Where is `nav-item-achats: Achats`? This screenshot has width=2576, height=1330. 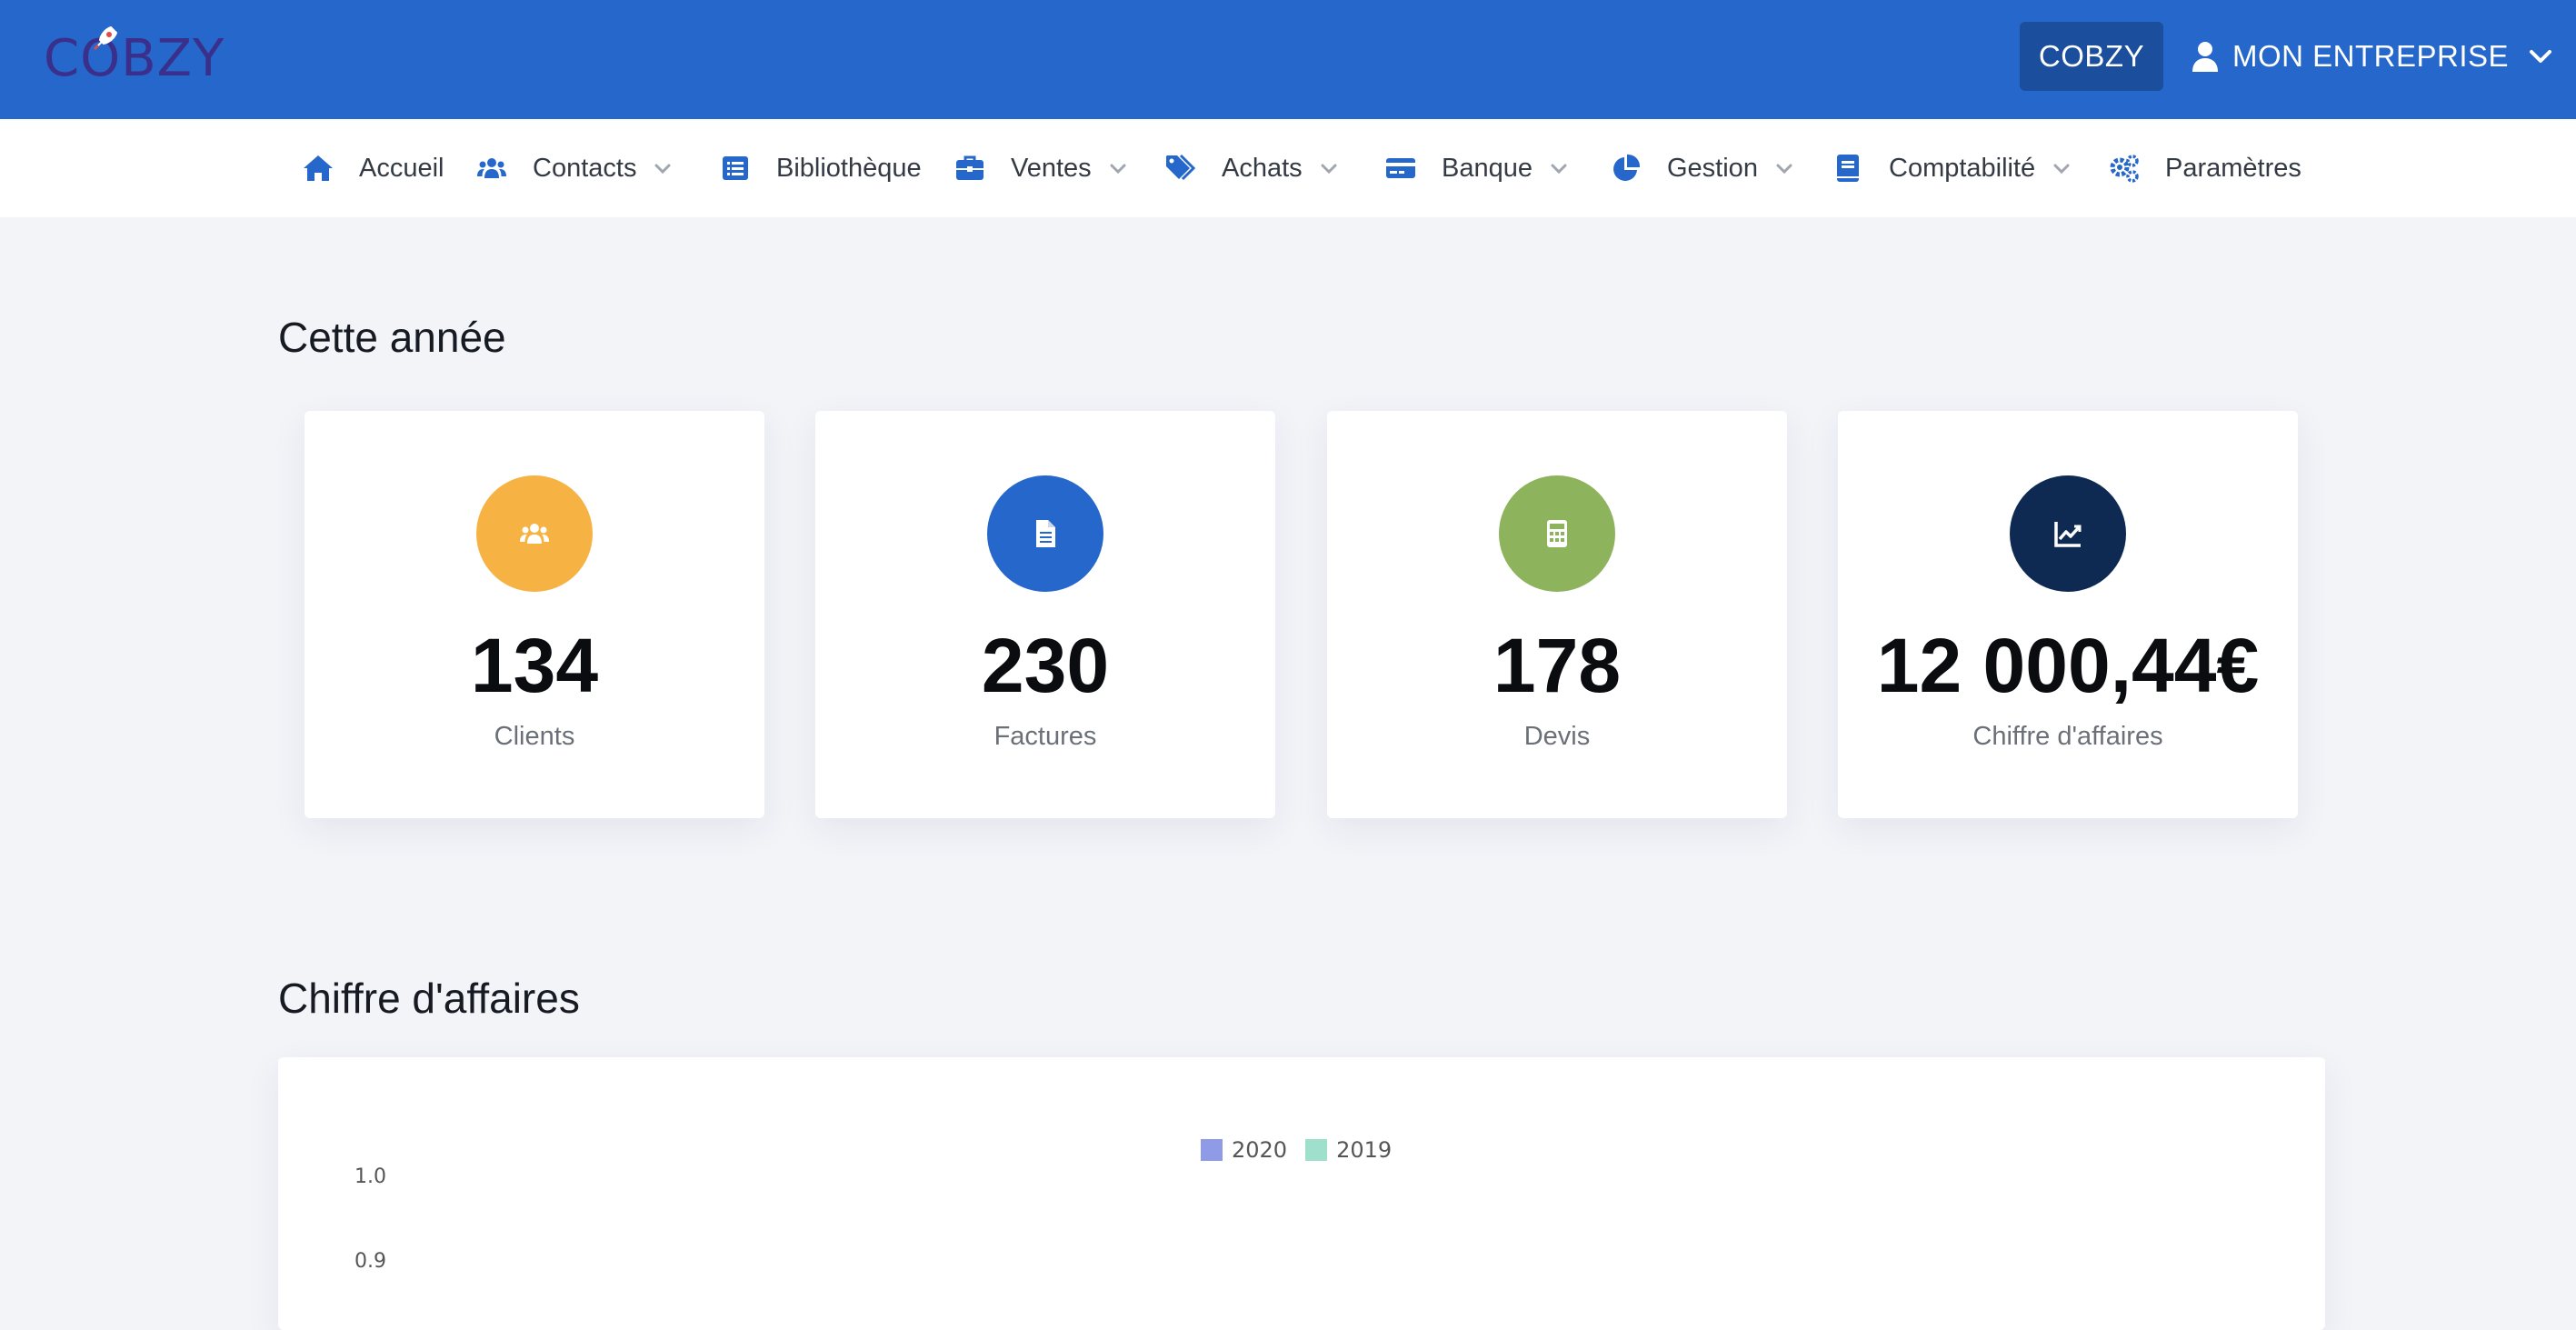 nav-item-achats: Achats is located at coordinates (1251, 168).